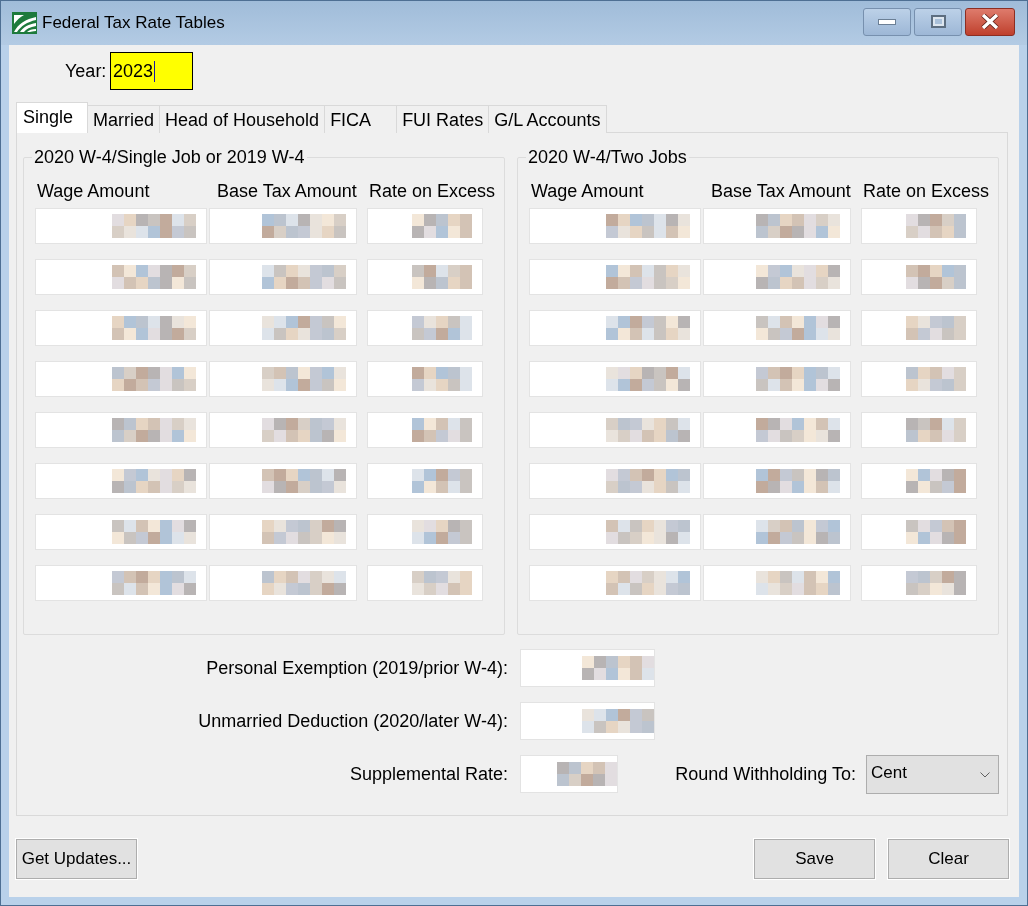 The image size is (1028, 906). I want to click on clear-button: Clear, so click(948, 859).